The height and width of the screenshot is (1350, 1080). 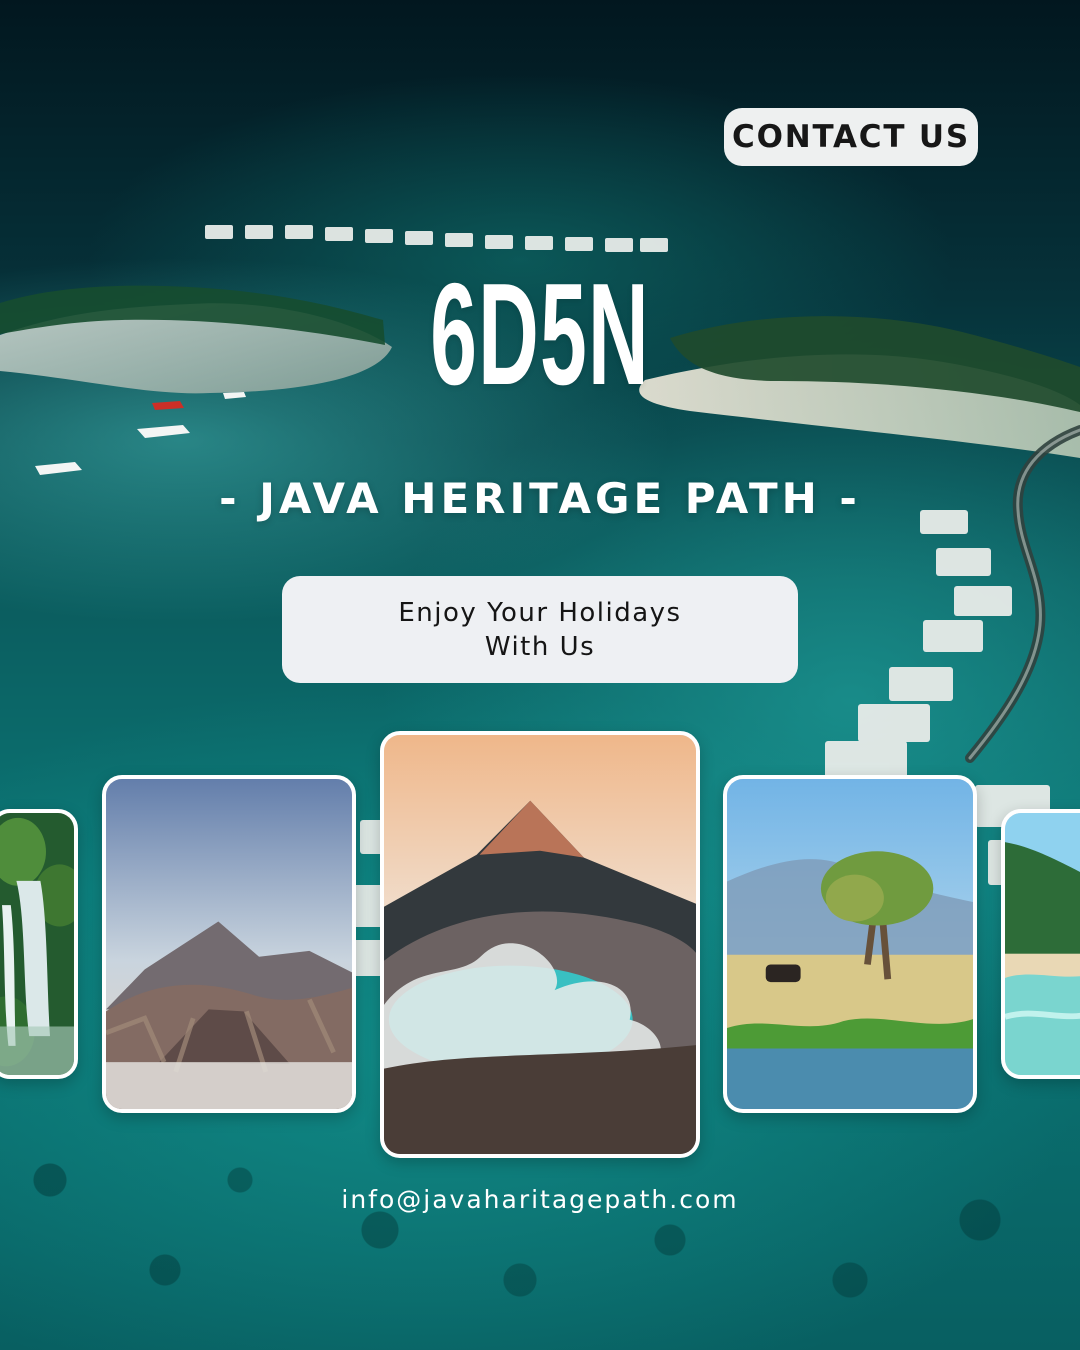 I want to click on holiday-tagline-card: Enjoy Your Holidays With Us, so click(x=540, y=629).